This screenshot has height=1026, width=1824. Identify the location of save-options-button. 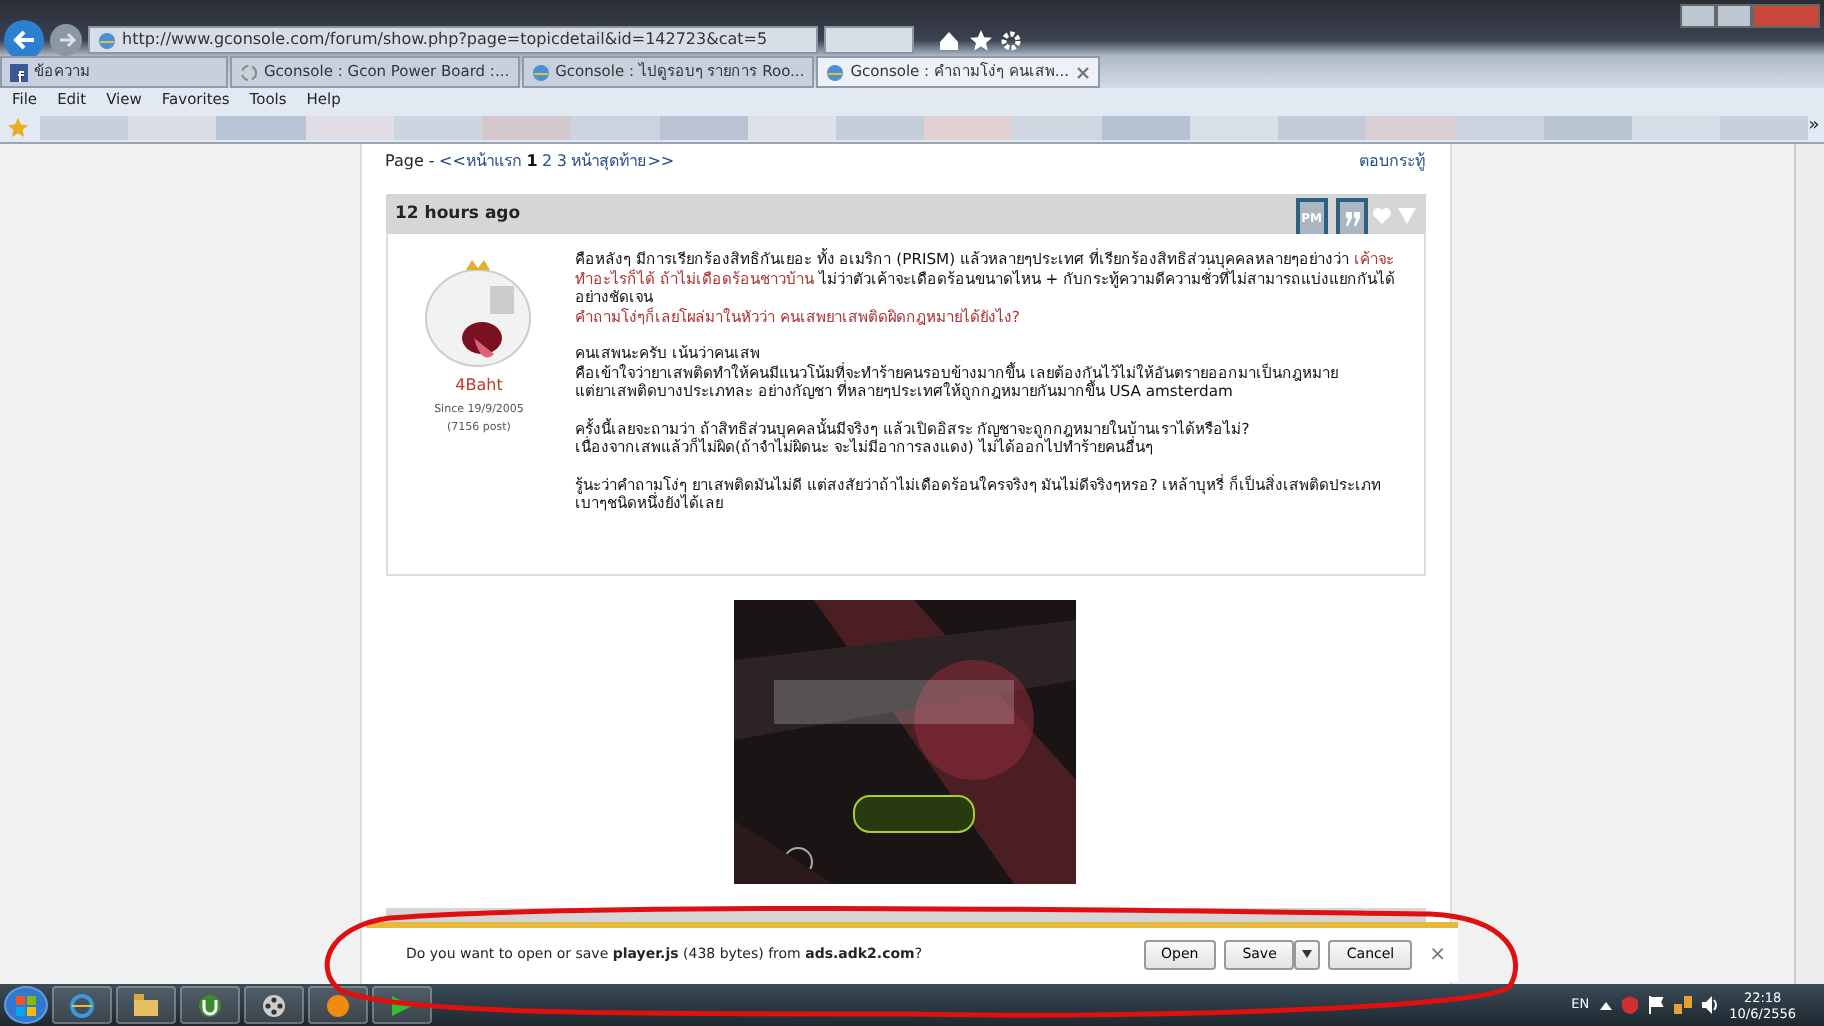
(1307, 955).